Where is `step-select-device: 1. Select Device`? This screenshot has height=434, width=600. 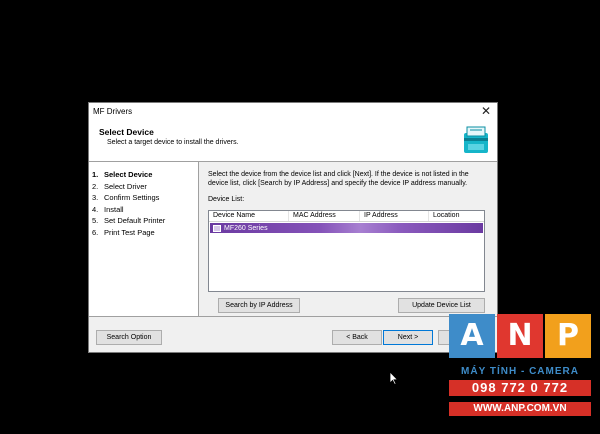
step-select-device: 1. Select Device is located at coordinates (122, 174).